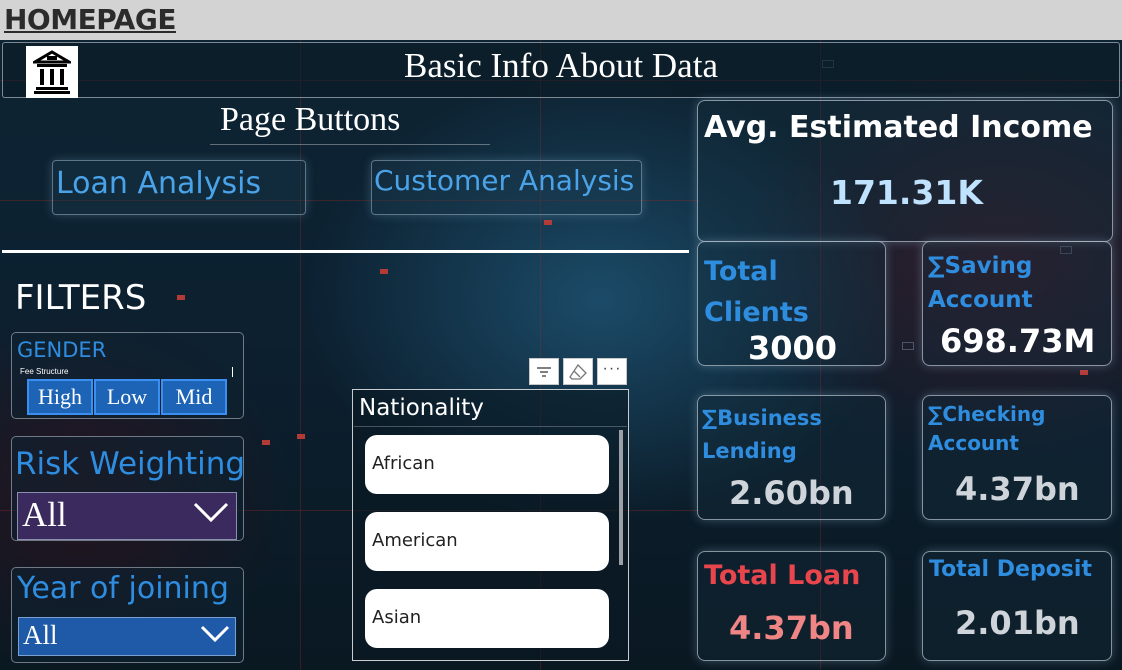 The image size is (1122, 670). Describe the element at coordinates (130, 464) in the screenshot. I see `risk-weighting-label: Risk Weighting` at that location.